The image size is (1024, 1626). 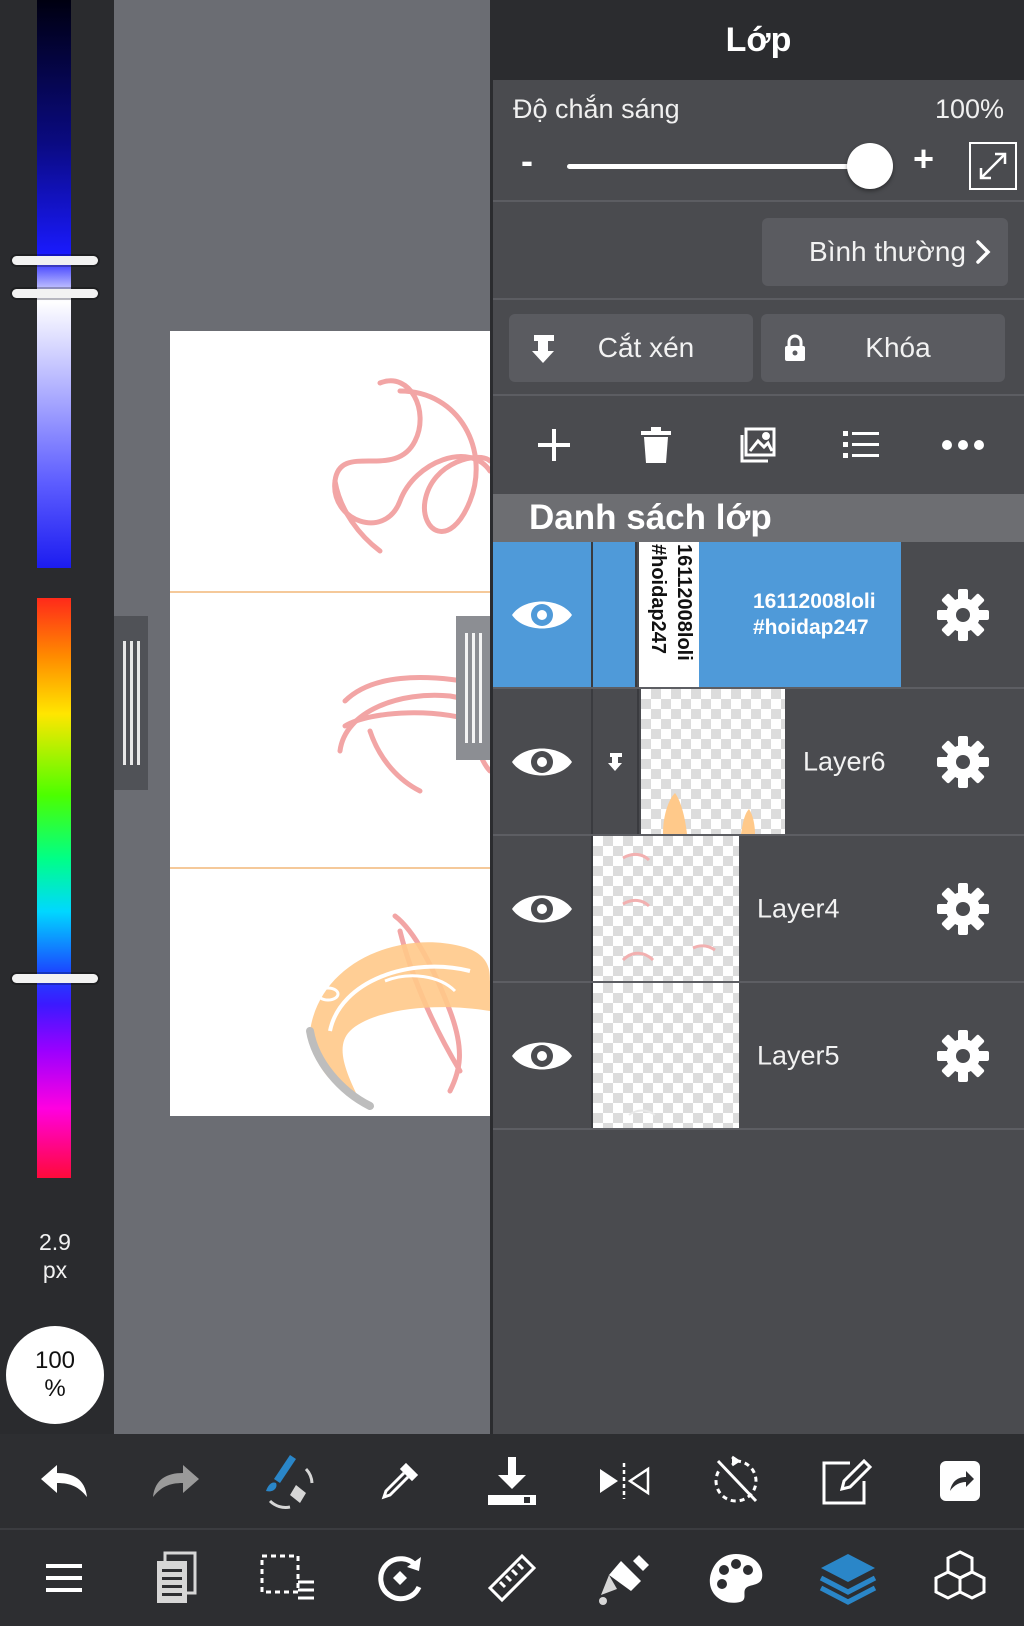 What do you see at coordinates (848, 1578) in the screenshot?
I see `layers-icon` at bounding box center [848, 1578].